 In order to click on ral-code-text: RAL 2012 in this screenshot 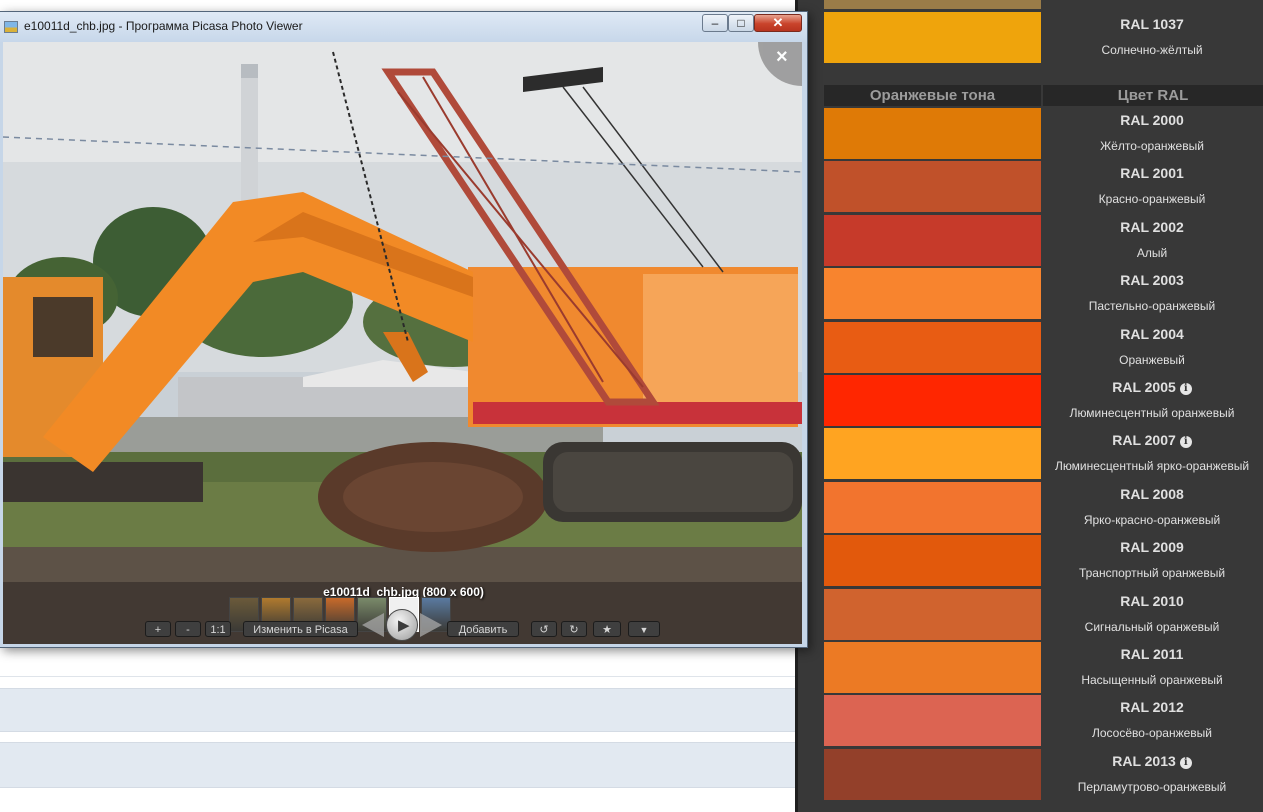, I will do `click(1152, 707)`.